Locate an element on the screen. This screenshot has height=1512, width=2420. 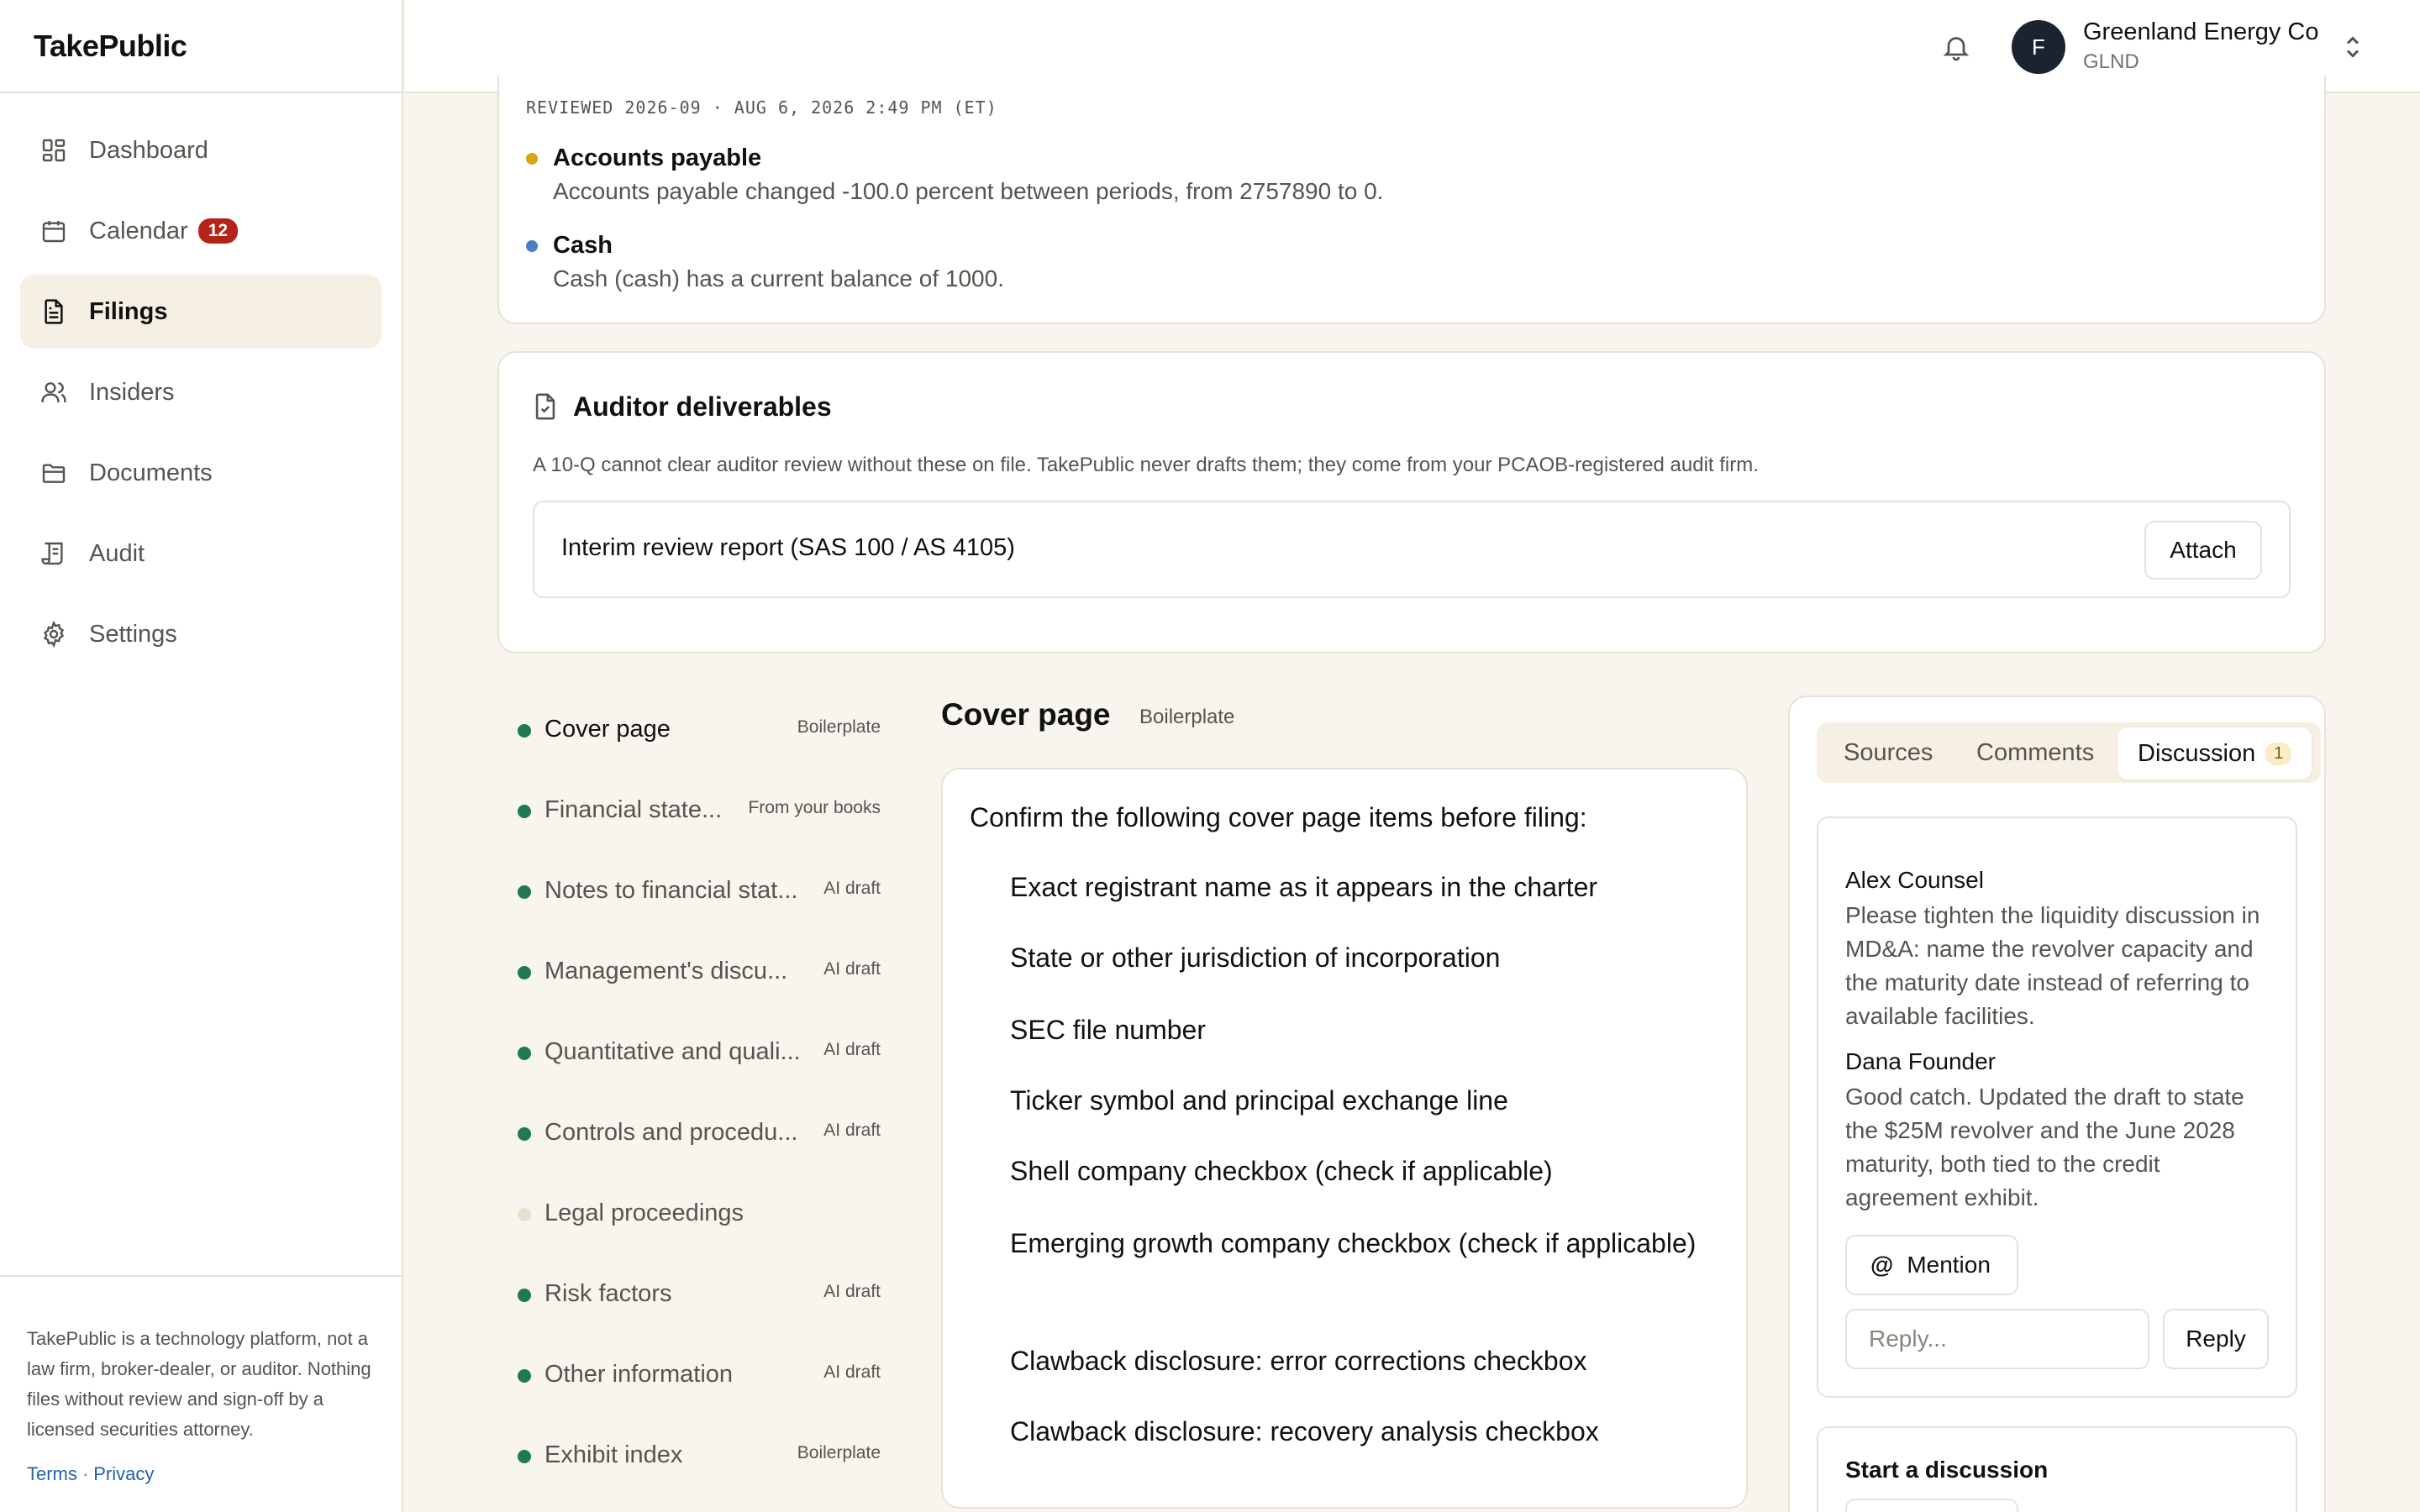
tab-comments: Comments is located at coordinates (2035, 752).